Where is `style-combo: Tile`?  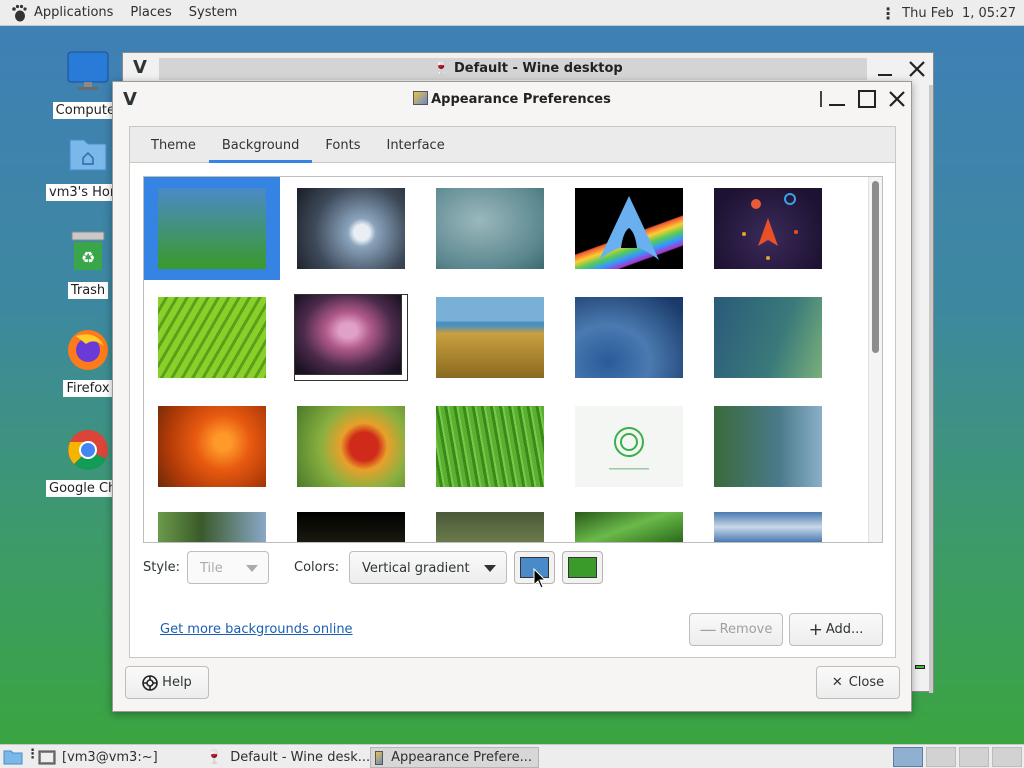 style-combo: Tile is located at coordinates (228, 567).